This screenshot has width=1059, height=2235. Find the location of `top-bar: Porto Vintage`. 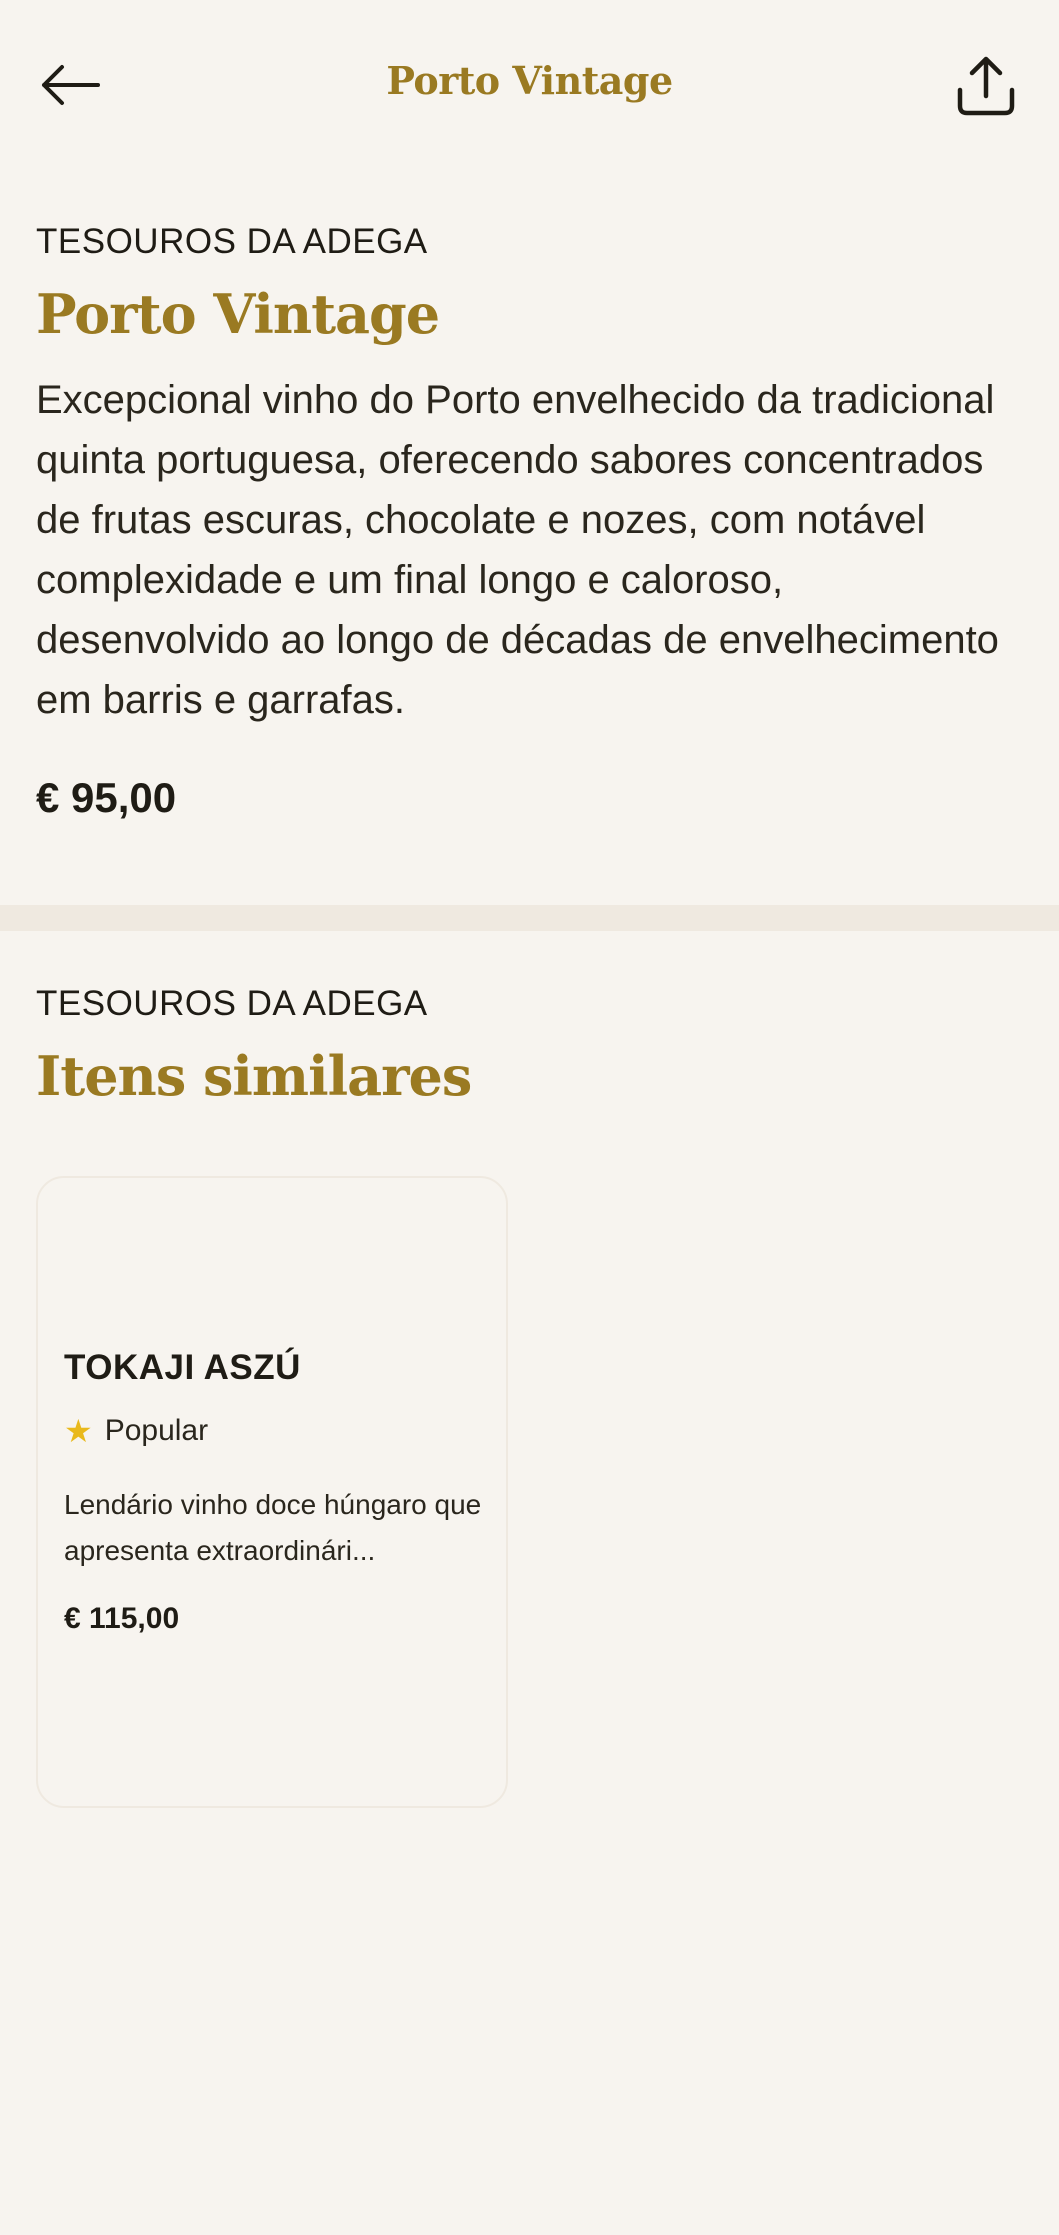

top-bar: Porto Vintage is located at coordinates (529, 85).